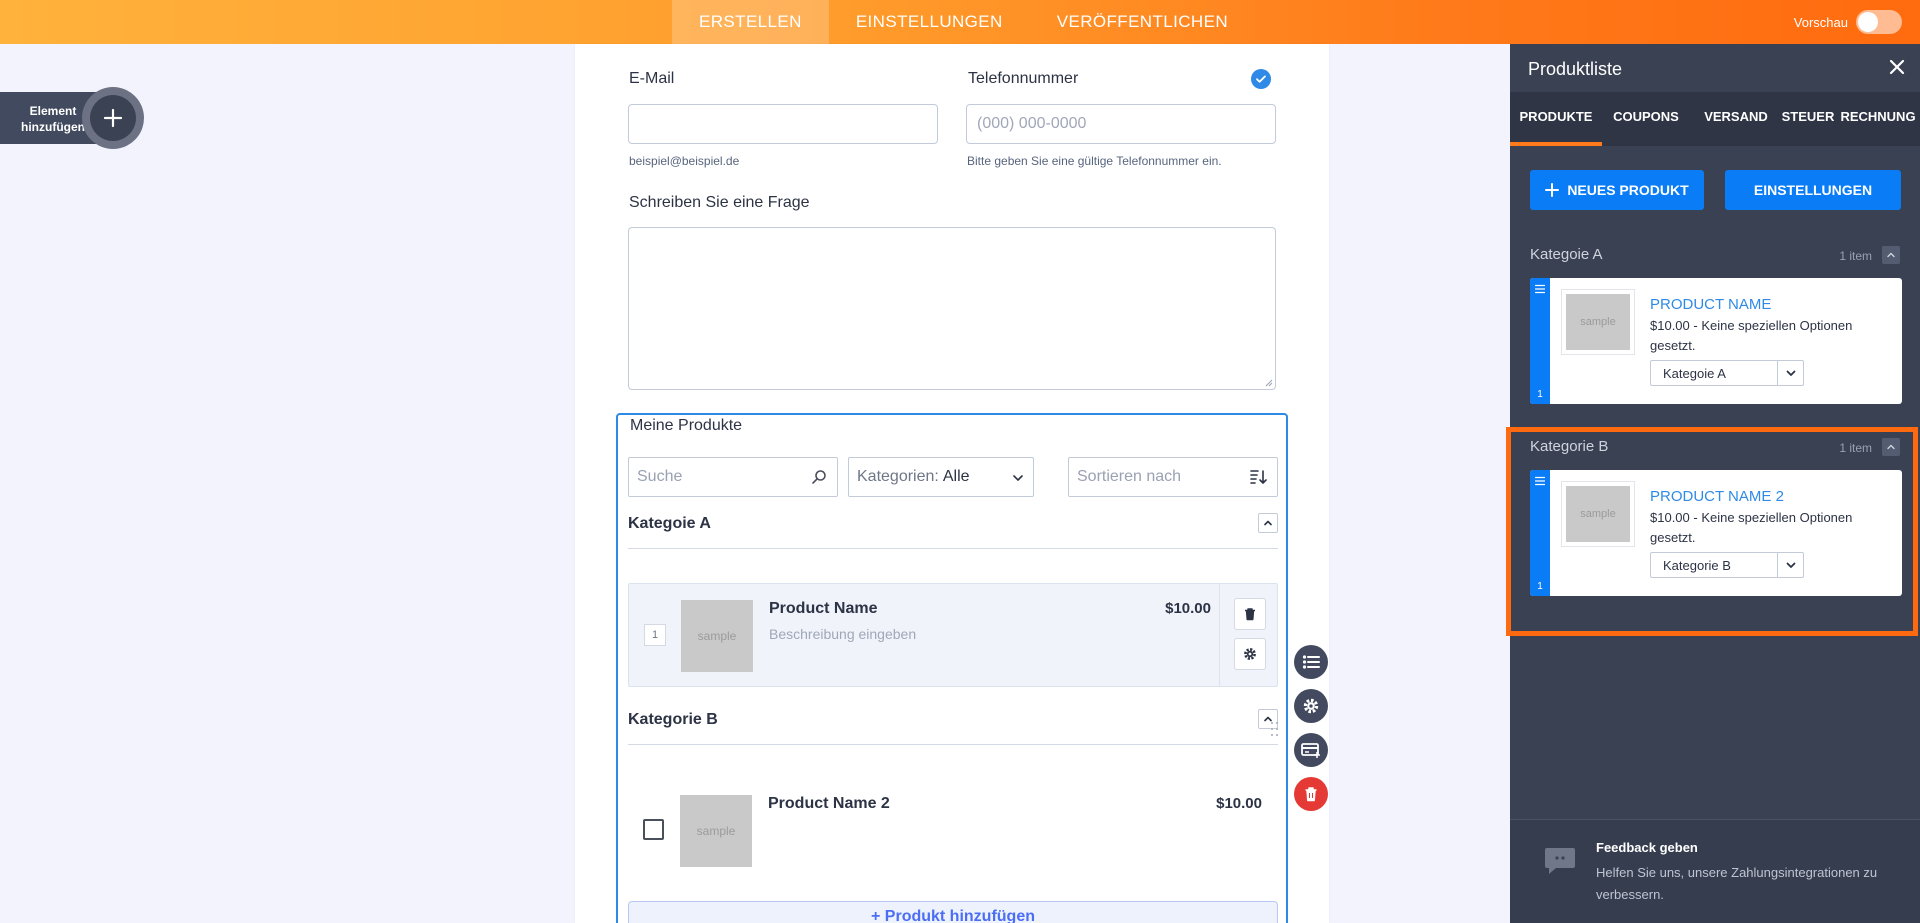  Describe the element at coordinates (653, 829) in the screenshot. I see `product-checkbox` at that location.